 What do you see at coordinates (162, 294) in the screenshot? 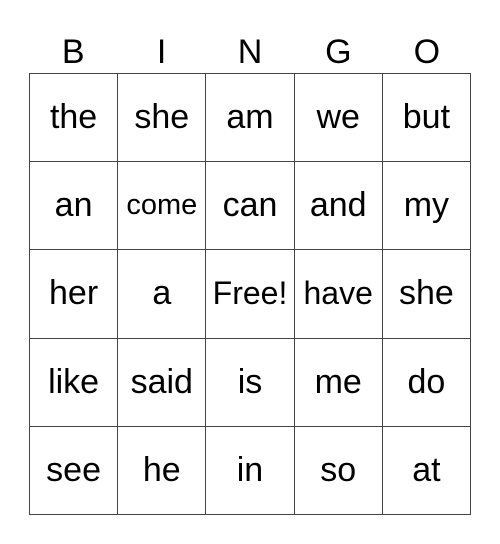
I see `bingo-cell: a` at bounding box center [162, 294].